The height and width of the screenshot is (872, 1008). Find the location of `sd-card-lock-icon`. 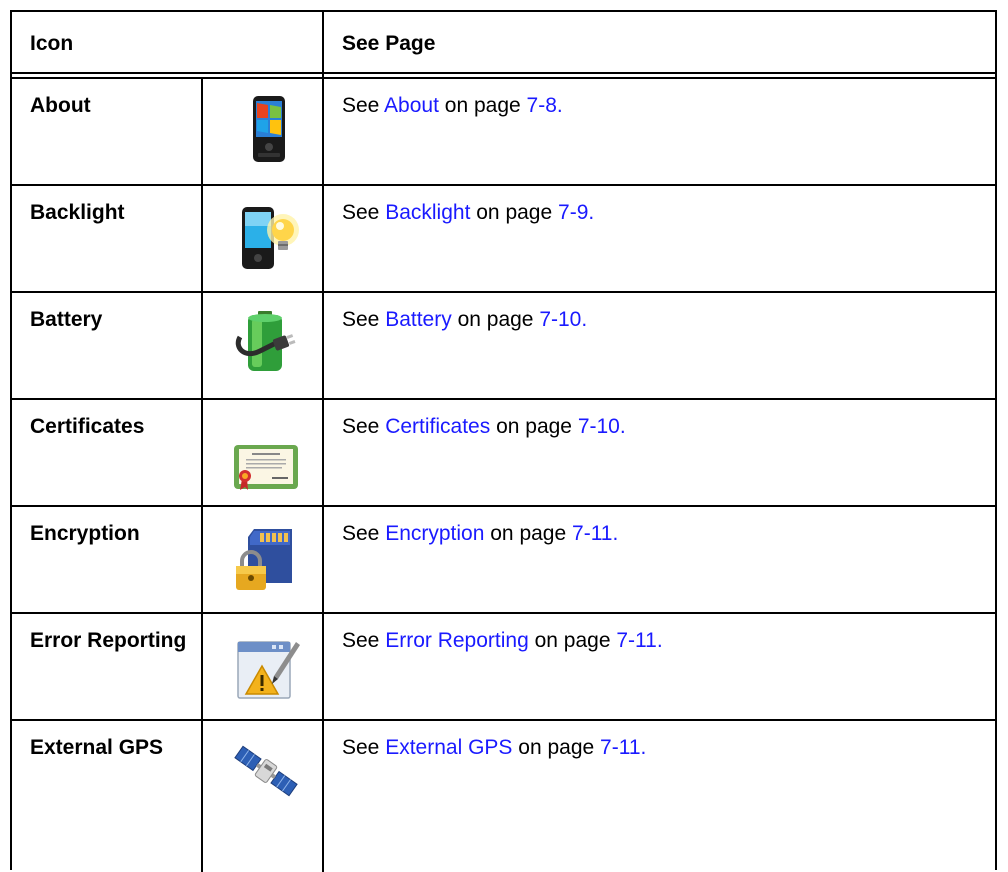

sd-card-lock-icon is located at coordinates (266, 559).